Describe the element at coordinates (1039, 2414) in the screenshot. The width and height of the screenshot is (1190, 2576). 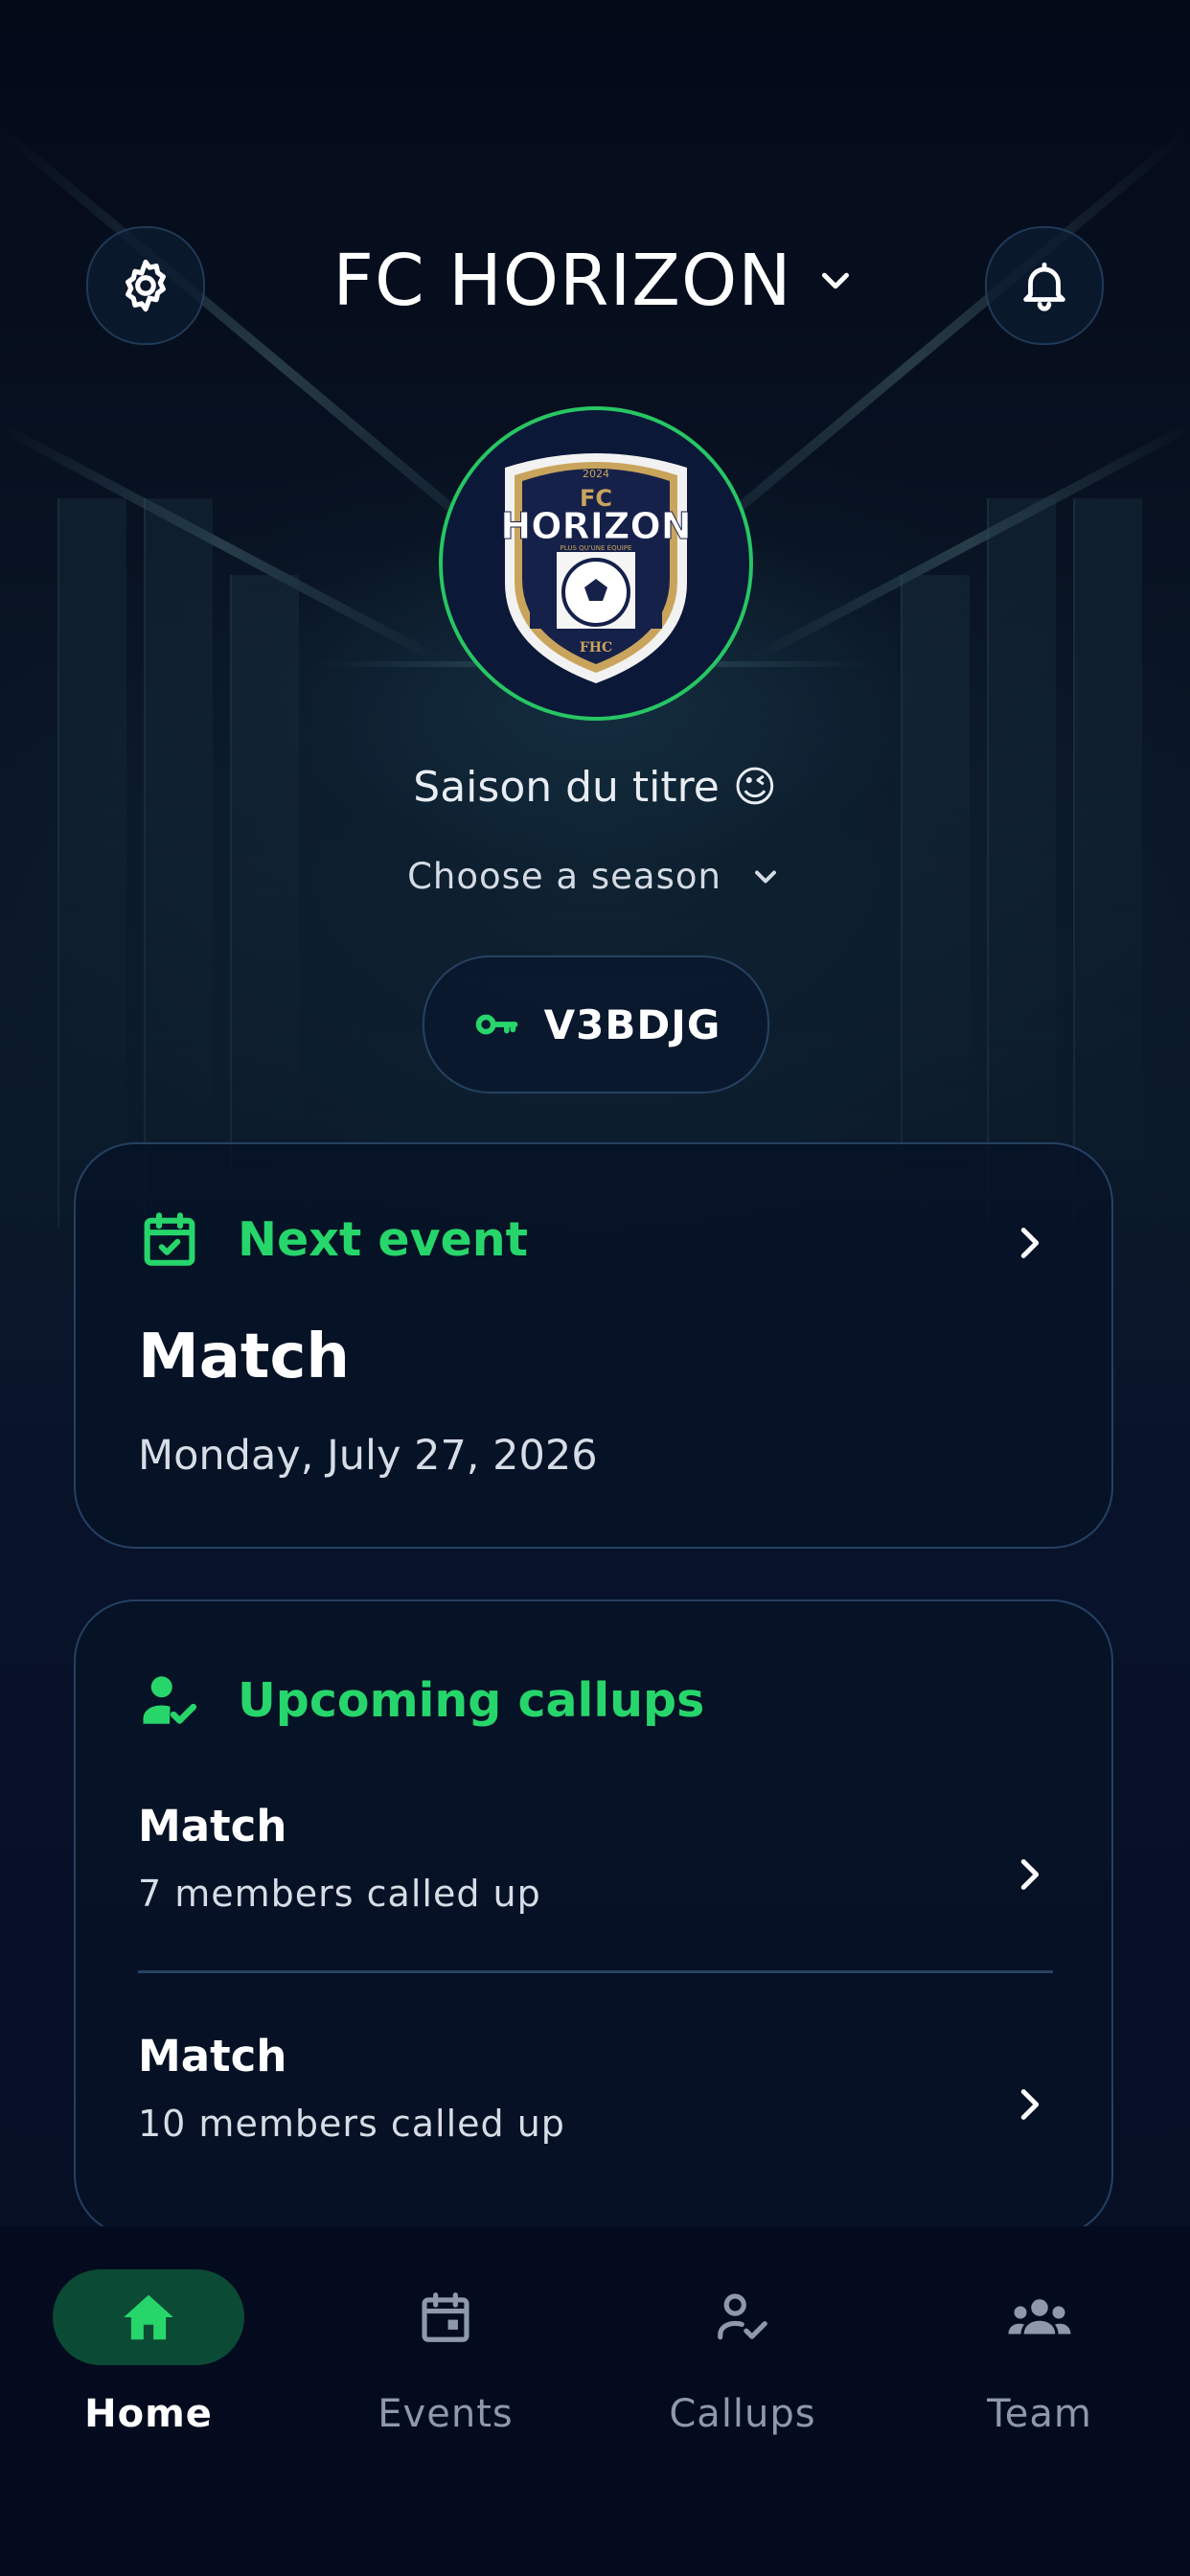
I see `tab-label: Team` at that location.